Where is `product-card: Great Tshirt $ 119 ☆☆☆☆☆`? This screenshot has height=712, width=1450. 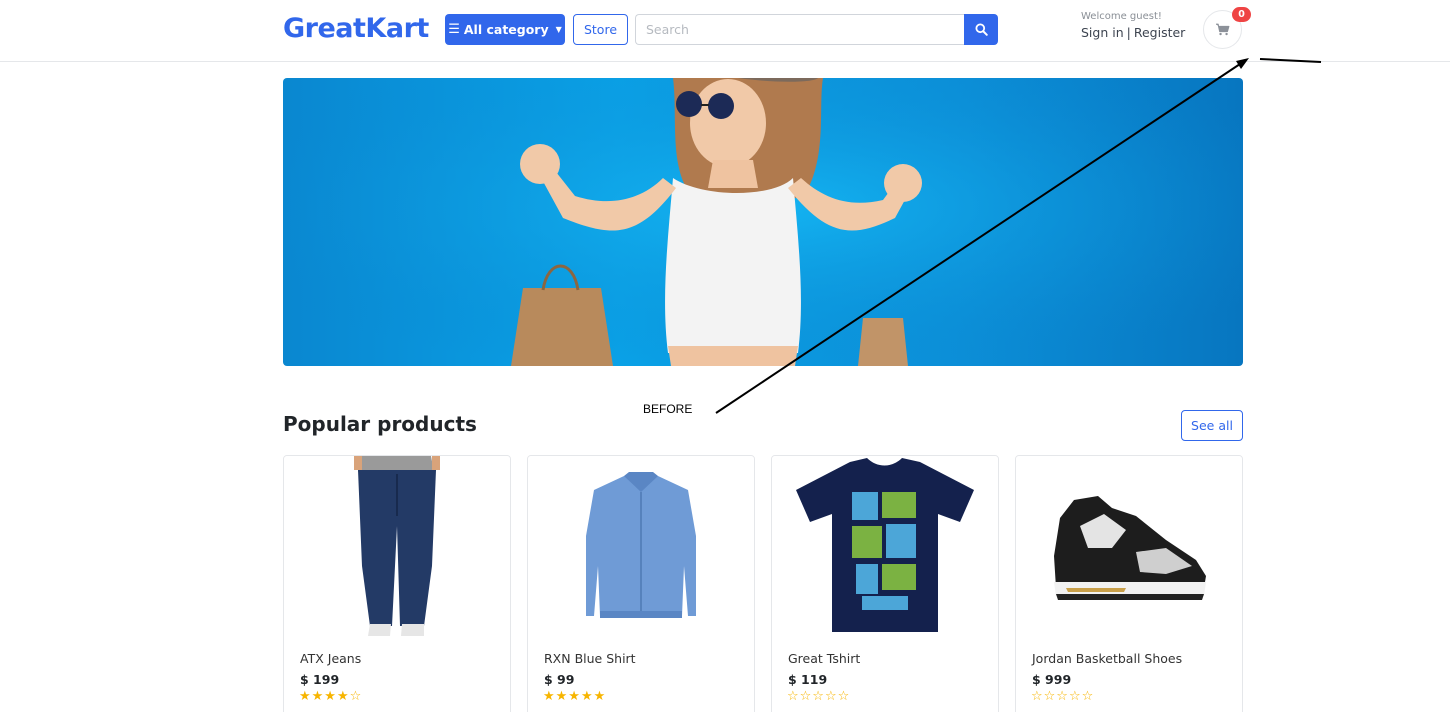
product-card: Great Tshirt $ 119 ☆☆☆☆☆ is located at coordinates (885, 583).